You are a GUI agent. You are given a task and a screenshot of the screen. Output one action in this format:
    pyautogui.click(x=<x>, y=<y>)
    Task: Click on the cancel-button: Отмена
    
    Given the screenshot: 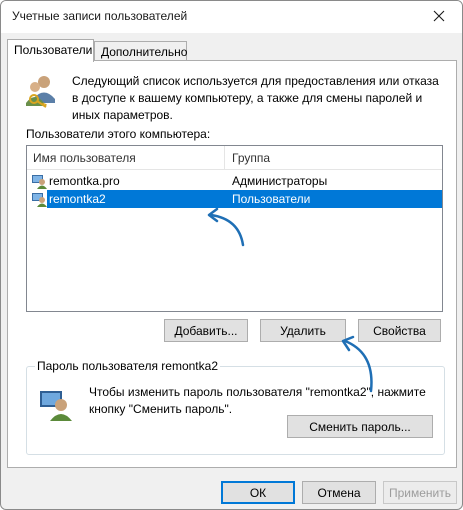 What is the action you would take?
    pyautogui.click(x=339, y=492)
    